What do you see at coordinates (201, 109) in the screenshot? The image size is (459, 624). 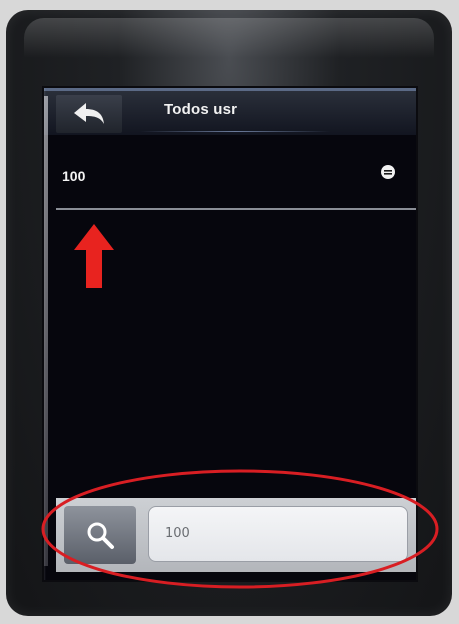 I see `page-title: Todos usr` at bounding box center [201, 109].